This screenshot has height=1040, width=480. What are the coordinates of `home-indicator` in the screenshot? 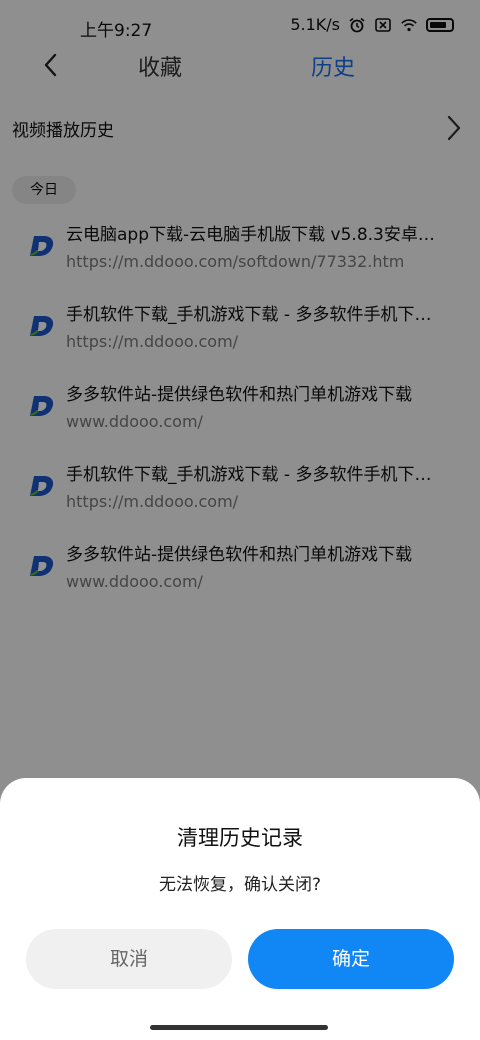 It's located at (239, 1027).